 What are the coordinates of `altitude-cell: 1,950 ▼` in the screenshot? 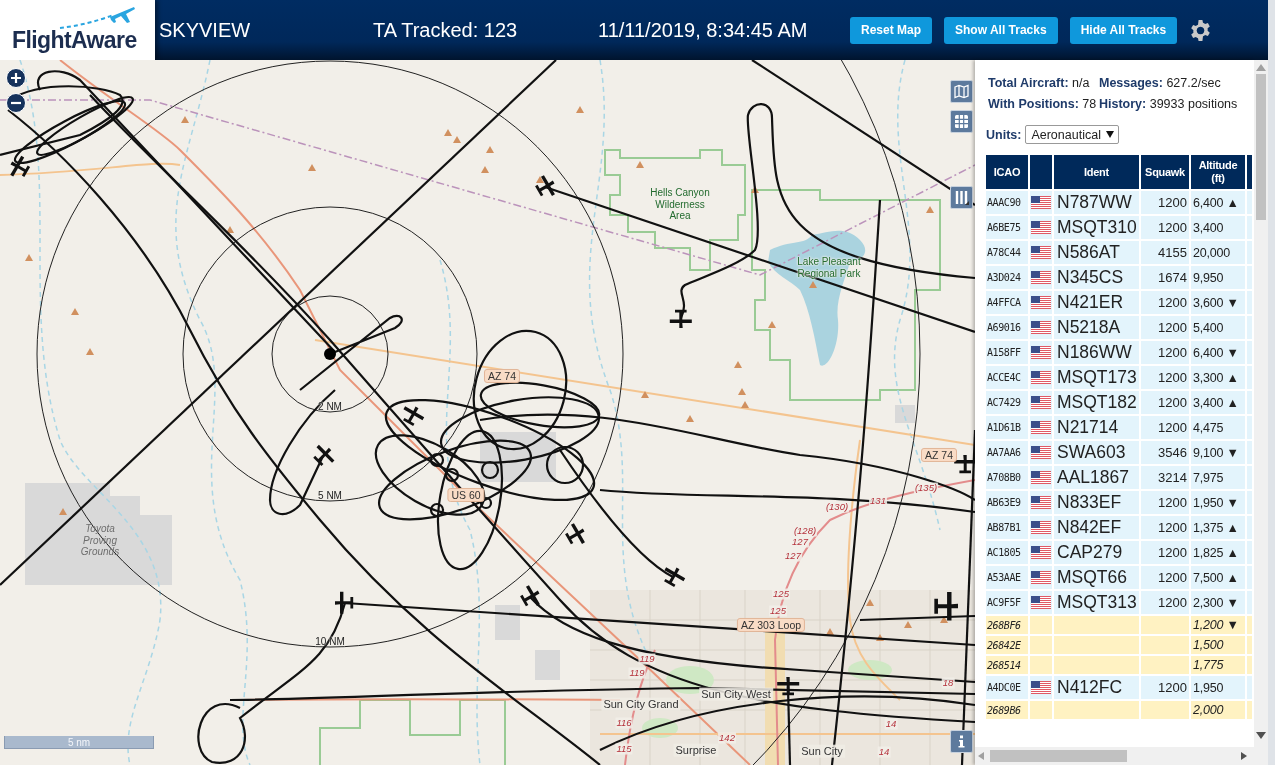 It's located at (1218, 502).